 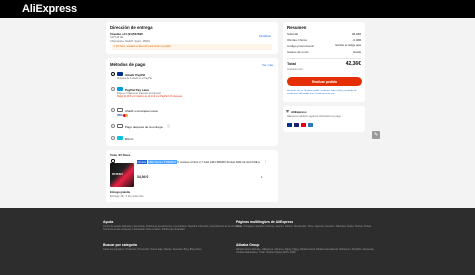 What do you see at coordinates (287, 111) in the screenshot?
I see `shield-icon: ⛨` at bounding box center [287, 111].